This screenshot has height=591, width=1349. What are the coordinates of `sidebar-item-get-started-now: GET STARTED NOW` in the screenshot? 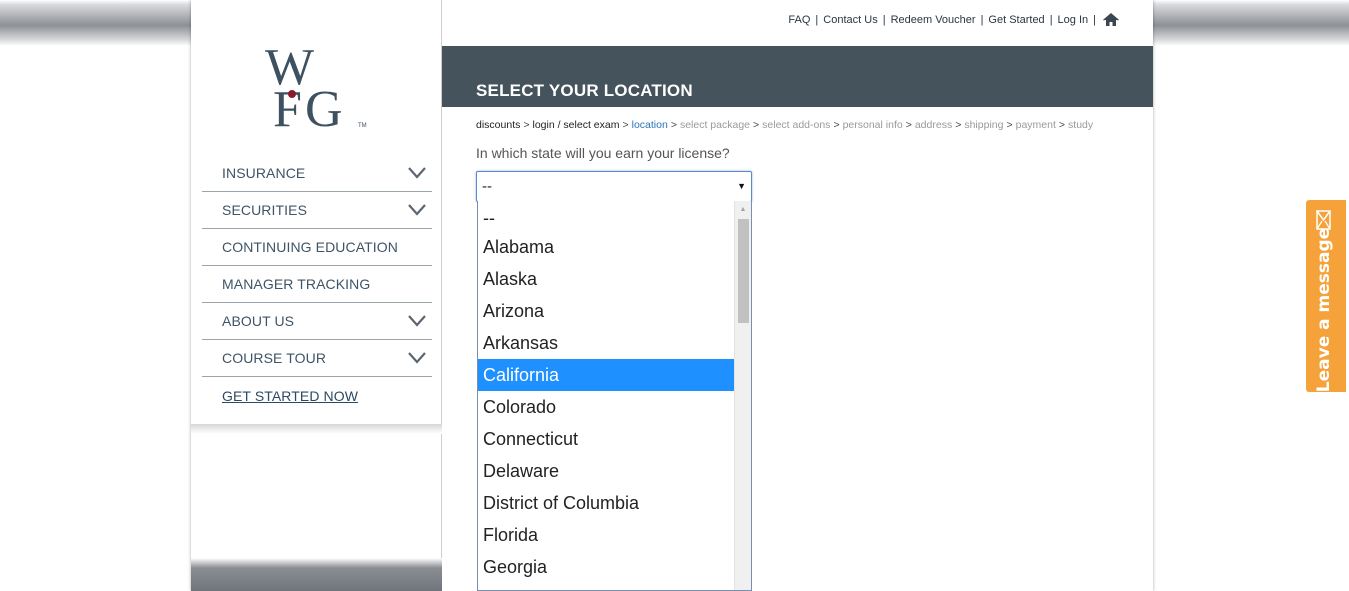 It's located at (317, 395).